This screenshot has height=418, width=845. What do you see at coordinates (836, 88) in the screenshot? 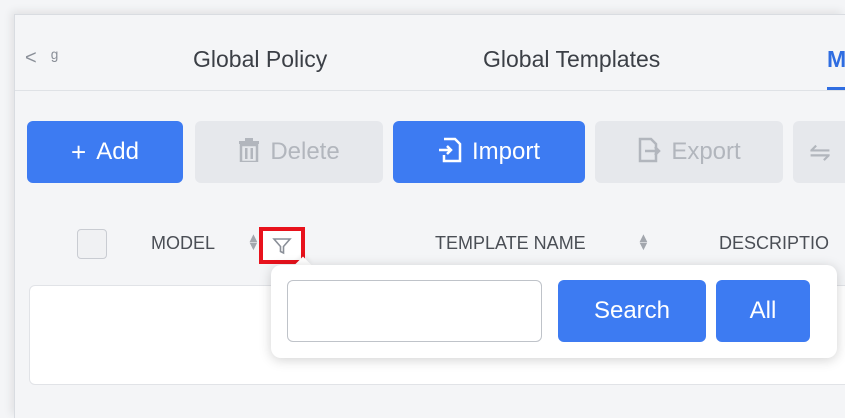
I see `active-tab-indicator` at bounding box center [836, 88].